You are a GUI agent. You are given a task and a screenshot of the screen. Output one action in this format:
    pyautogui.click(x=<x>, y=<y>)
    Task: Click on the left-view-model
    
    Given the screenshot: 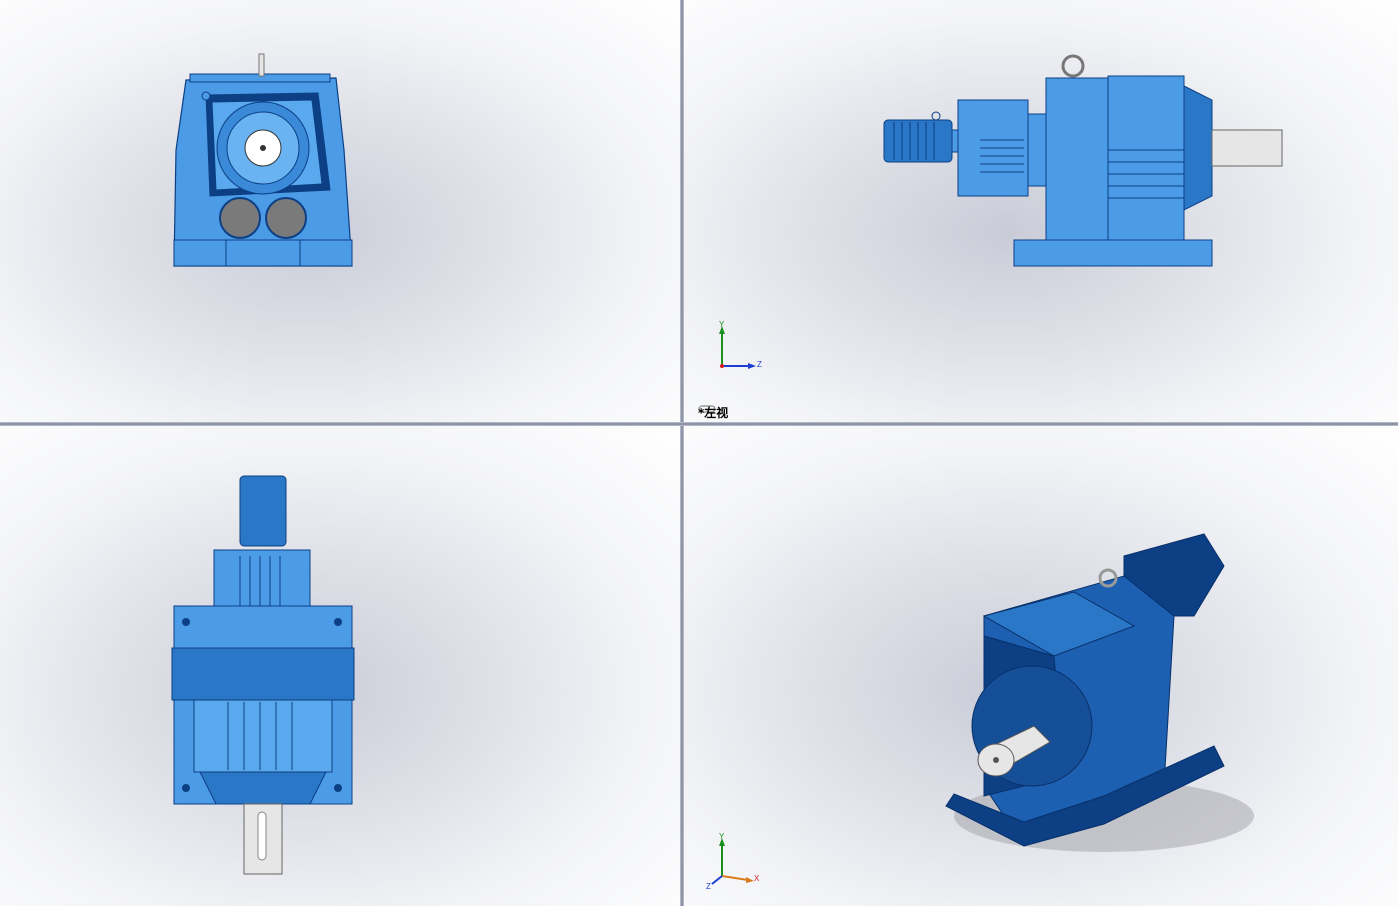 What is the action you would take?
    pyautogui.click(x=1083, y=160)
    